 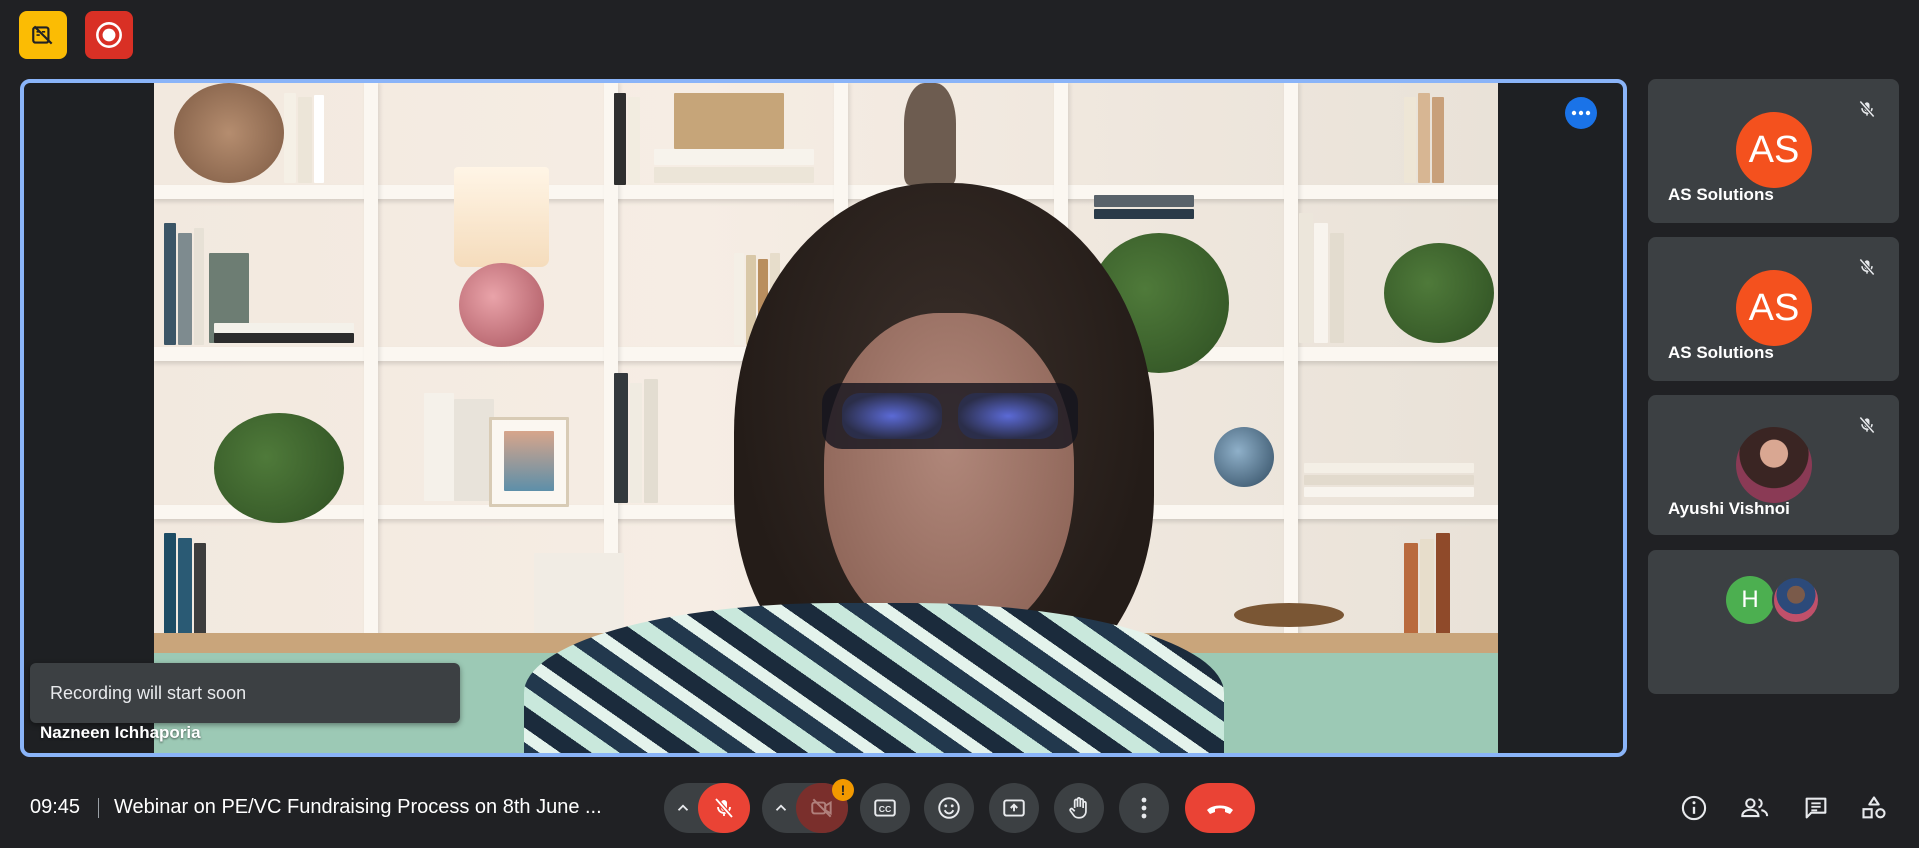 I want to click on captions-button: CC, so click(x=885, y=808).